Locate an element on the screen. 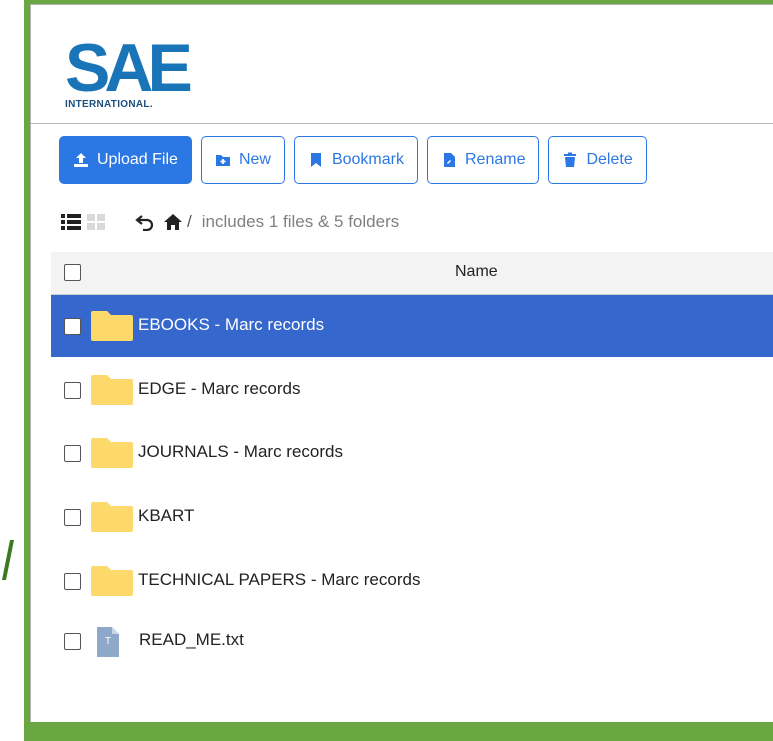 The height and width of the screenshot is (741, 773). item-name: EDGE - Marc records is located at coordinates (219, 388).